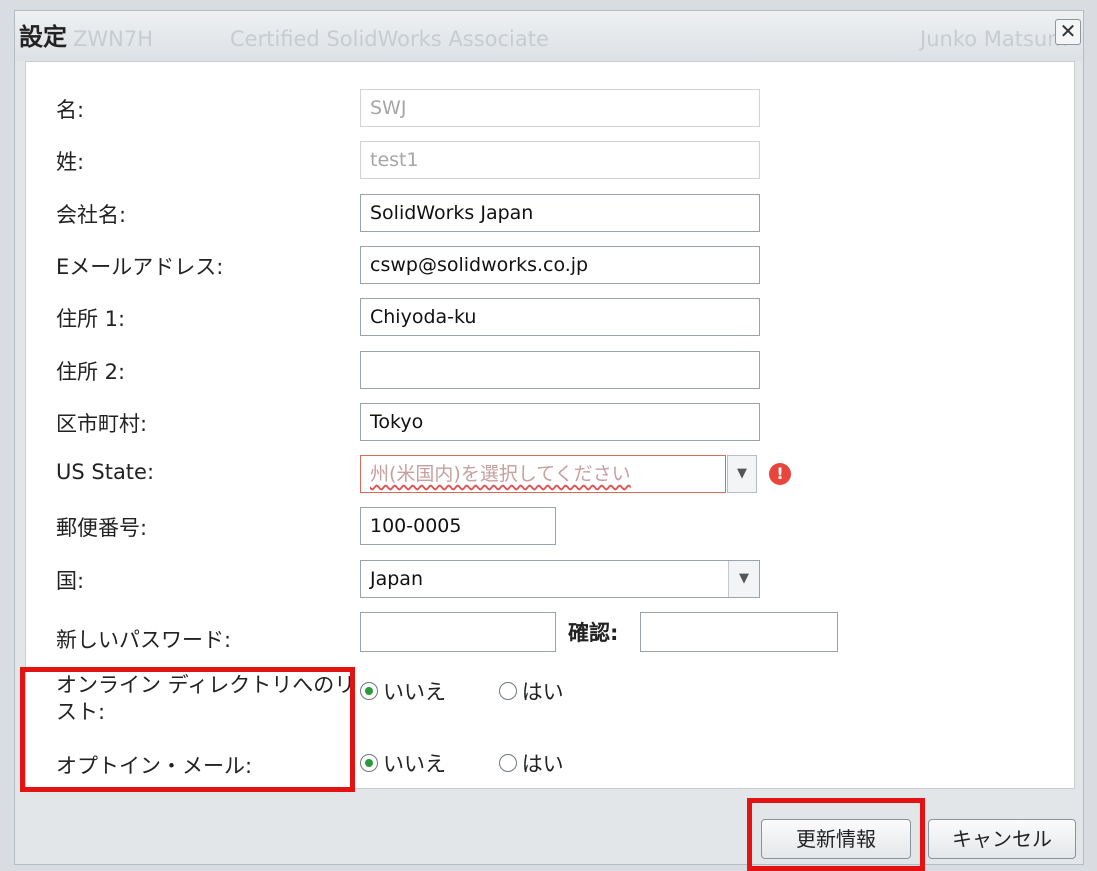 This screenshot has height=871, width=1097. Describe the element at coordinates (1002, 839) in the screenshot. I see `cancel-button: キャンセル` at that location.